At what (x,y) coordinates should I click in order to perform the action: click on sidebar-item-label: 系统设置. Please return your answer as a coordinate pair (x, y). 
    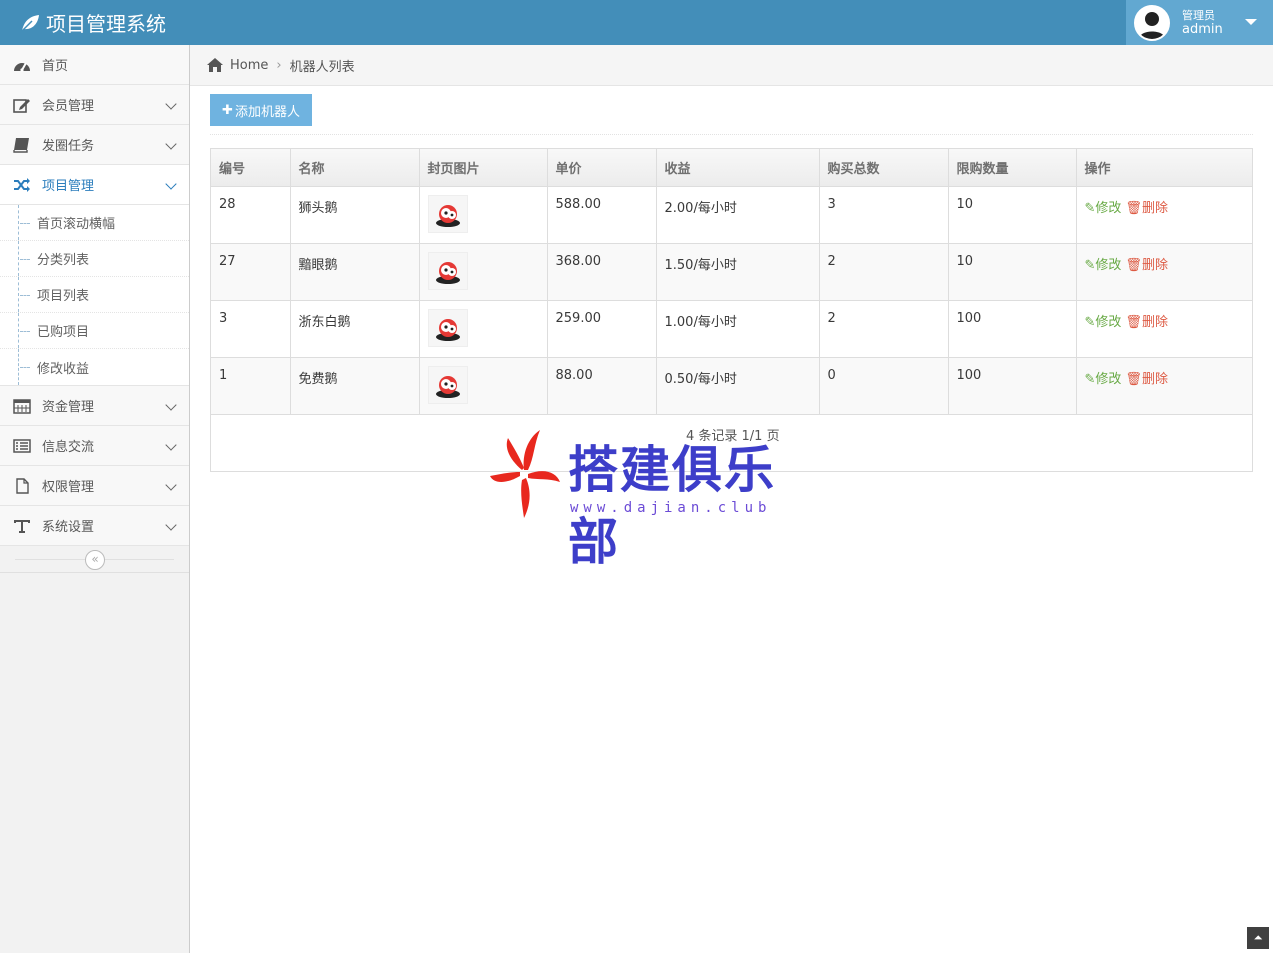
    Looking at the image, I should click on (68, 527).